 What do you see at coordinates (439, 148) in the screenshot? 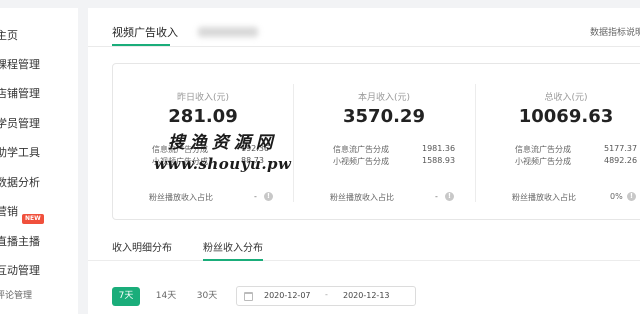
I see `row-value: 1981.36` at bounding box center [439, 148].